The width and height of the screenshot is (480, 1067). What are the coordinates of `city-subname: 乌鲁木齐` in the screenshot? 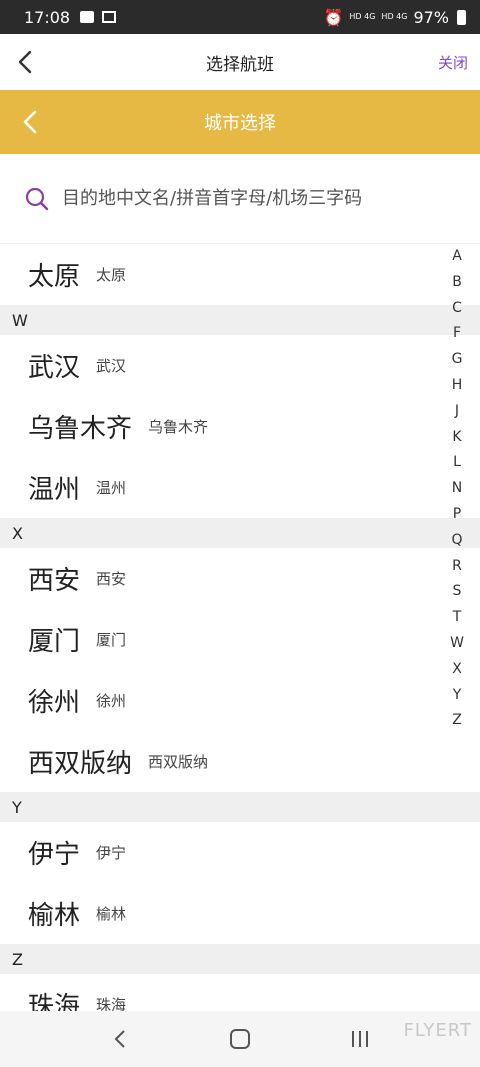 It's located at (178, 427).